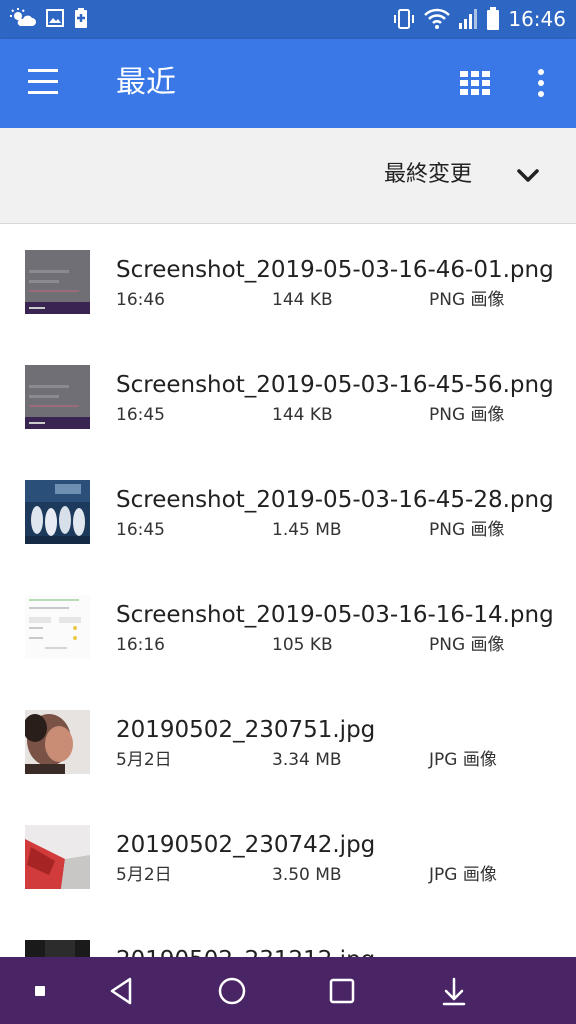 The width and height of the screenshot is (576, 1024). Describe the element at coordinates (245, 950) in the screenshot. I see `file-name: 20190502_231212.jpg` at that location.